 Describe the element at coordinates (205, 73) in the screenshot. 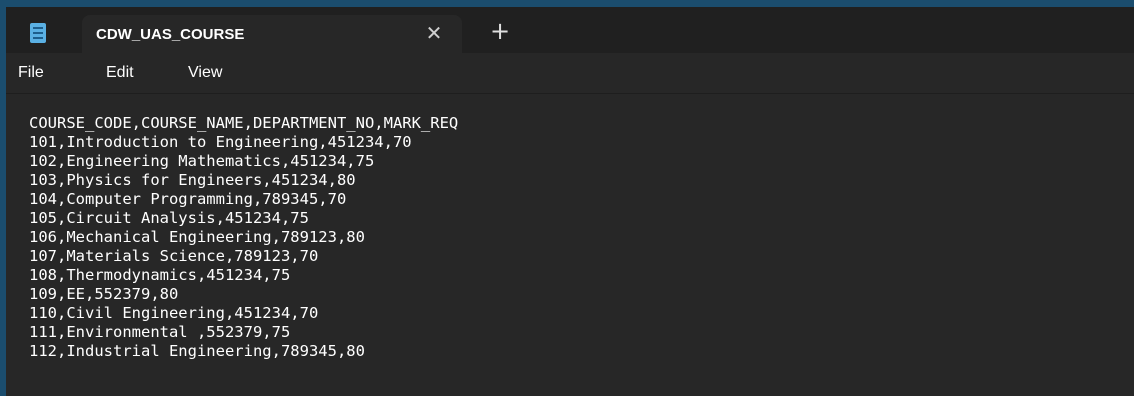

I see `menu-view: View` at that location.